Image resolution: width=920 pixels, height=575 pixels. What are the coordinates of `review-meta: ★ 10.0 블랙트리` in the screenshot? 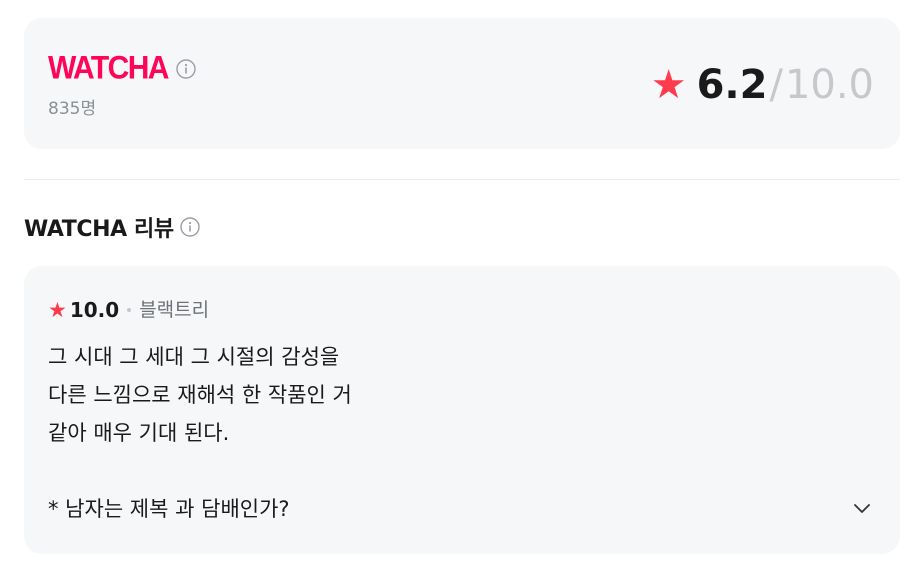 It's located at (128, 310).